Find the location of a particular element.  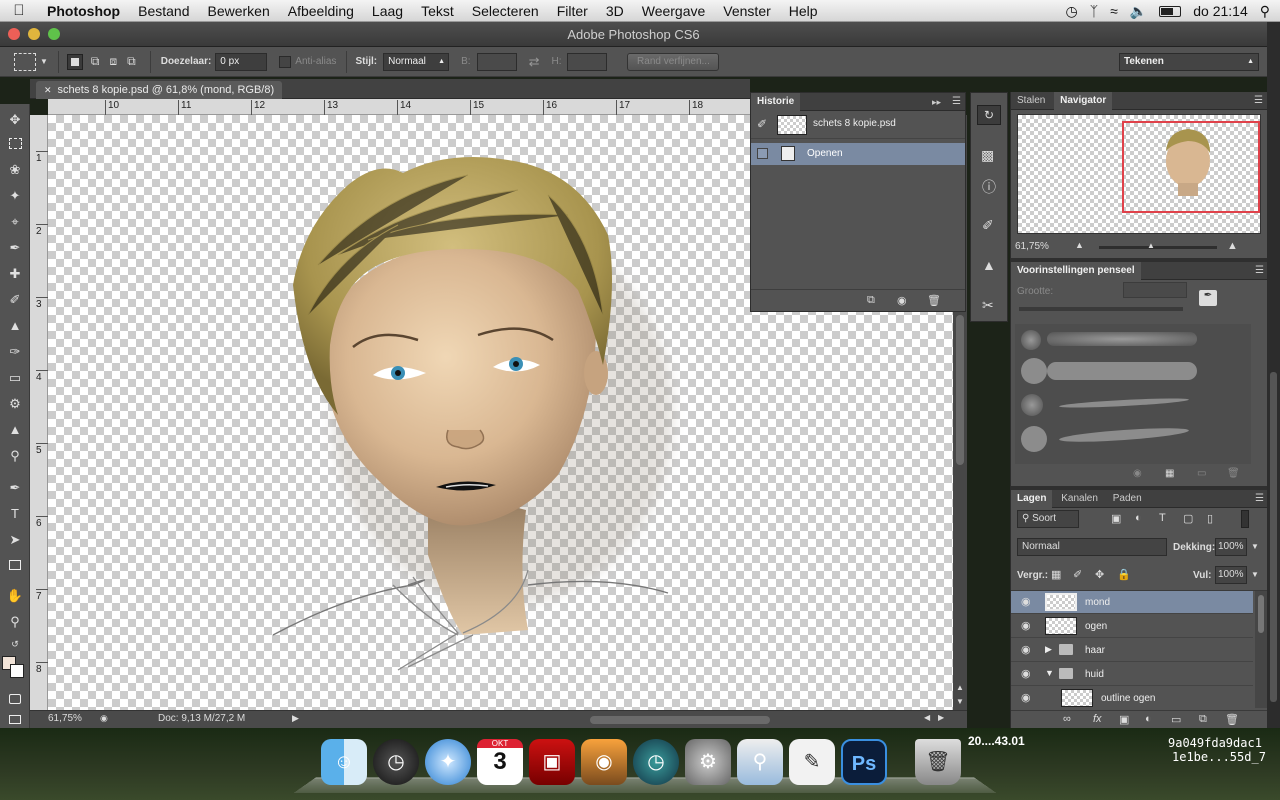

battery-icon is located at coordinates (1170, 11).